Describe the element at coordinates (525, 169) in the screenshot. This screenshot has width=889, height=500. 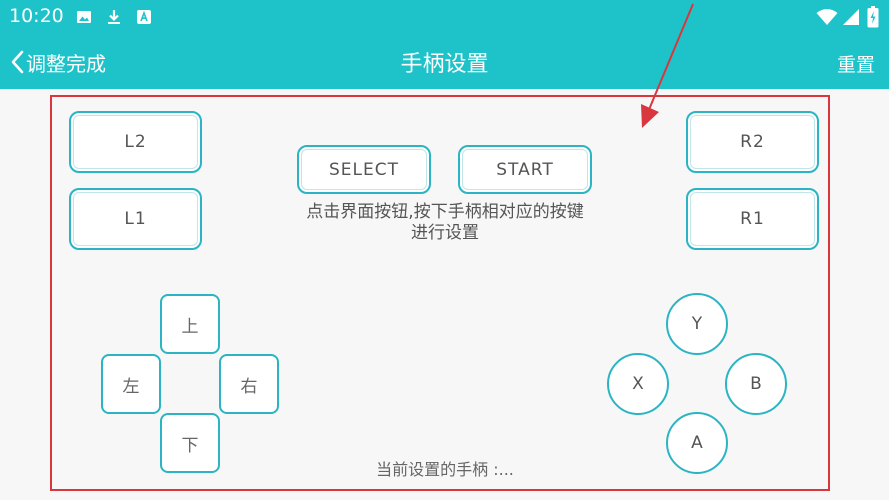
I see `start-button: START` at that location.